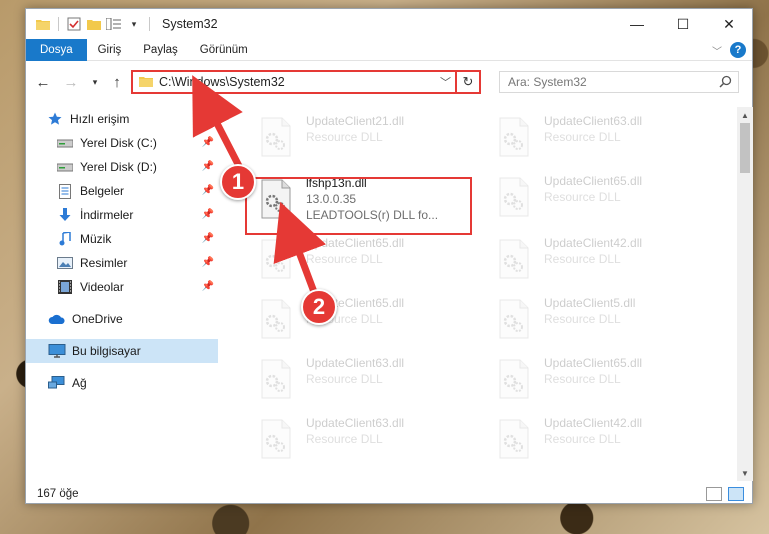  What do you see at coordinates (637, 24) in the screenshot?
I see `minimize-button: —` at bounding box center [637, 24].